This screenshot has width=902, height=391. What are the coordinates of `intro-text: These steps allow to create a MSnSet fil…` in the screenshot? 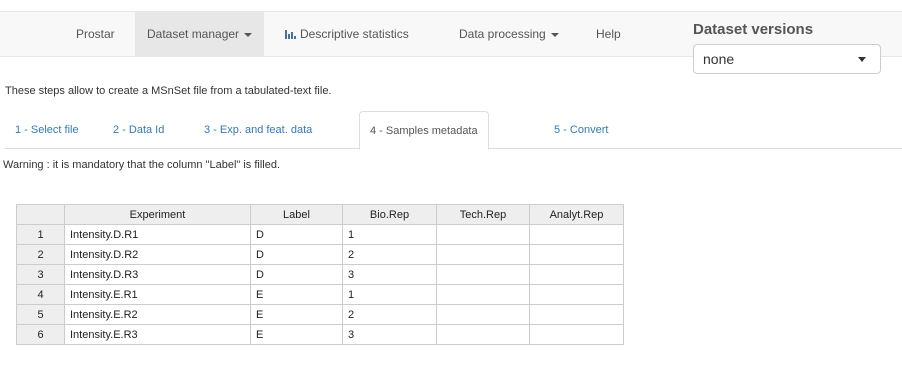 It's located at (168, 91).